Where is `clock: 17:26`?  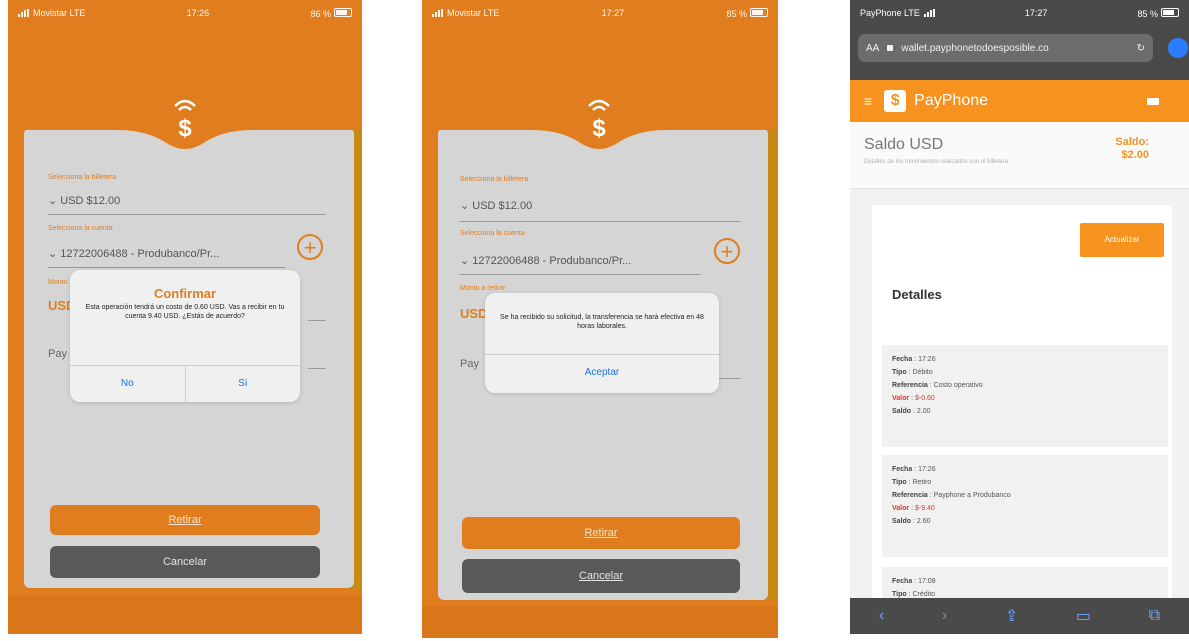 clock: 17:26 is located at coordinates (198, 13).